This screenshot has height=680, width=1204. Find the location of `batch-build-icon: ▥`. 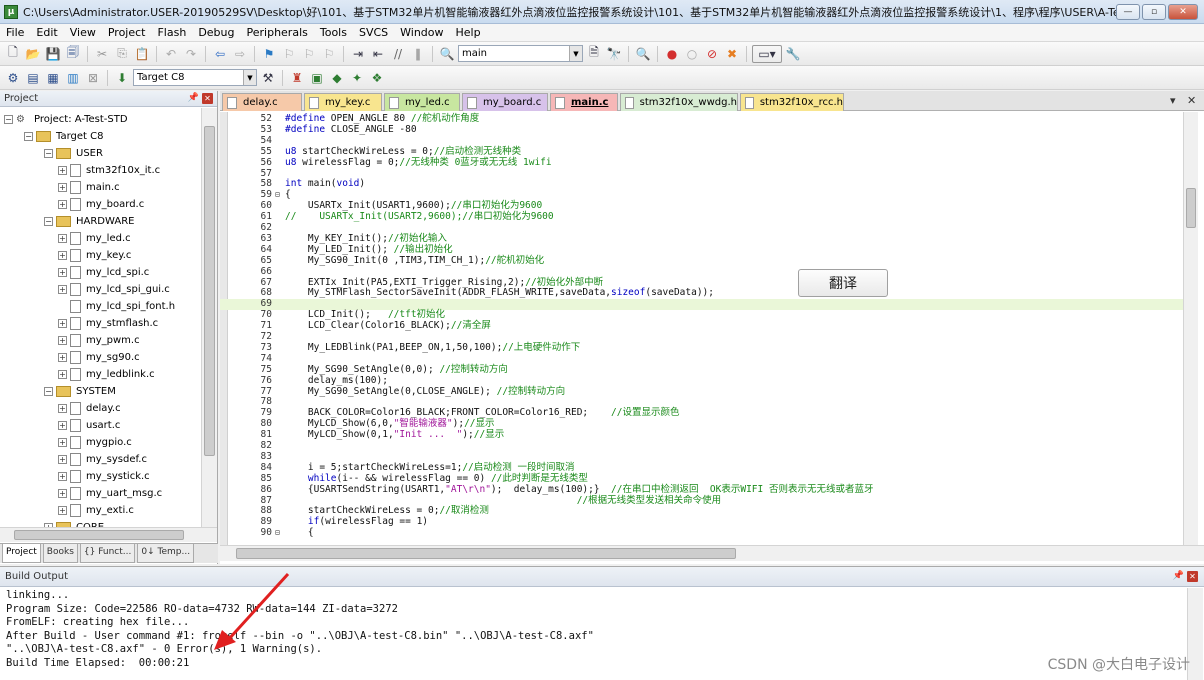

batch-build-icon: ▥ is located at coordinates (73, 78).